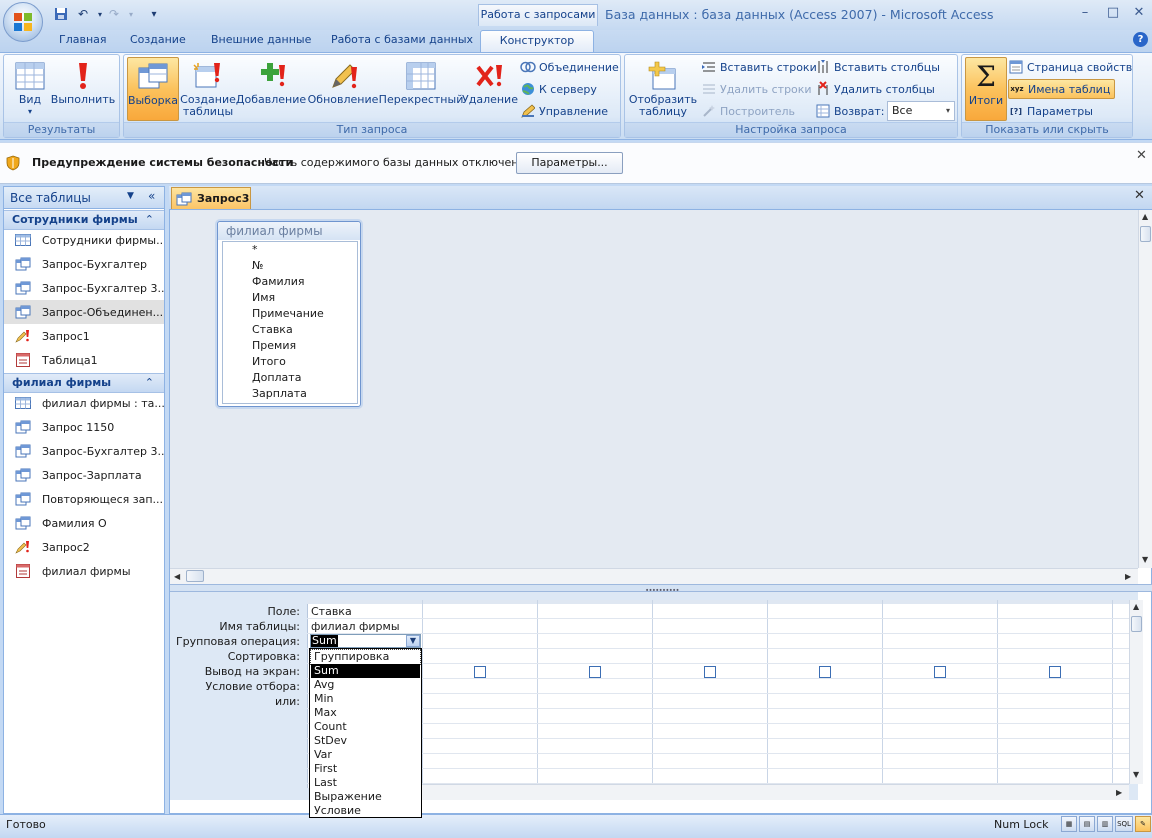 Image resolution: width=1152 pixels, height=838 pixels. Describe the element at coordinates (365, 685) in the screenshot. I see `dropdown-option: Avg` at that location.